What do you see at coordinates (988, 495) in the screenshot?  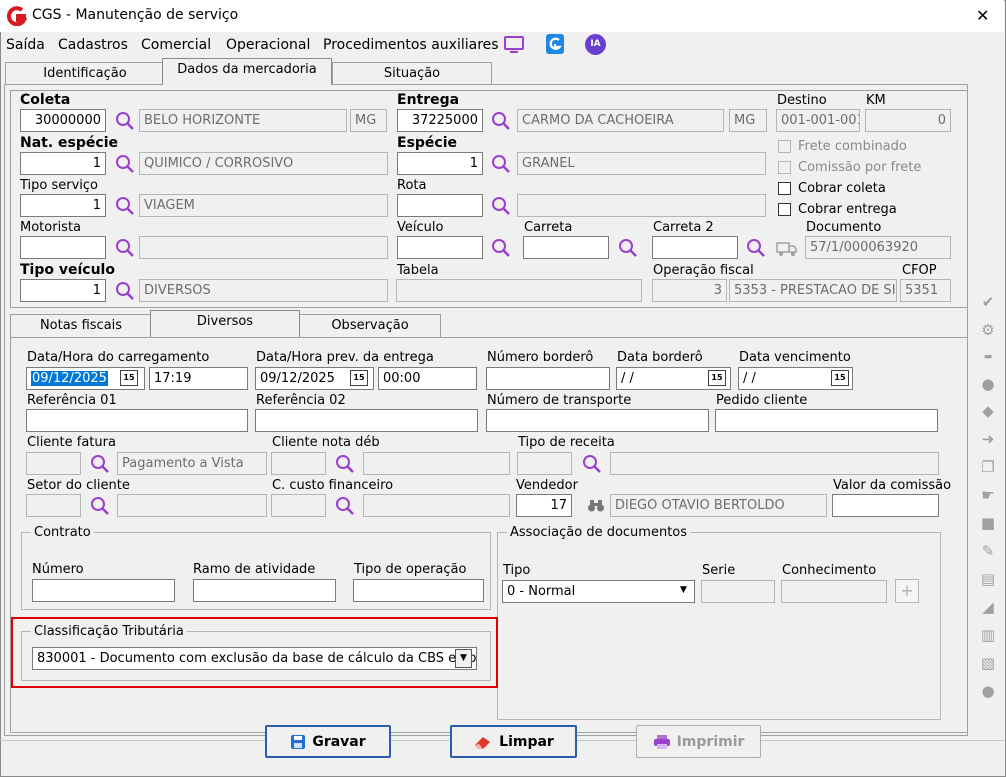 I see `hand-icon: ☛` at bounding box center [988, 495].